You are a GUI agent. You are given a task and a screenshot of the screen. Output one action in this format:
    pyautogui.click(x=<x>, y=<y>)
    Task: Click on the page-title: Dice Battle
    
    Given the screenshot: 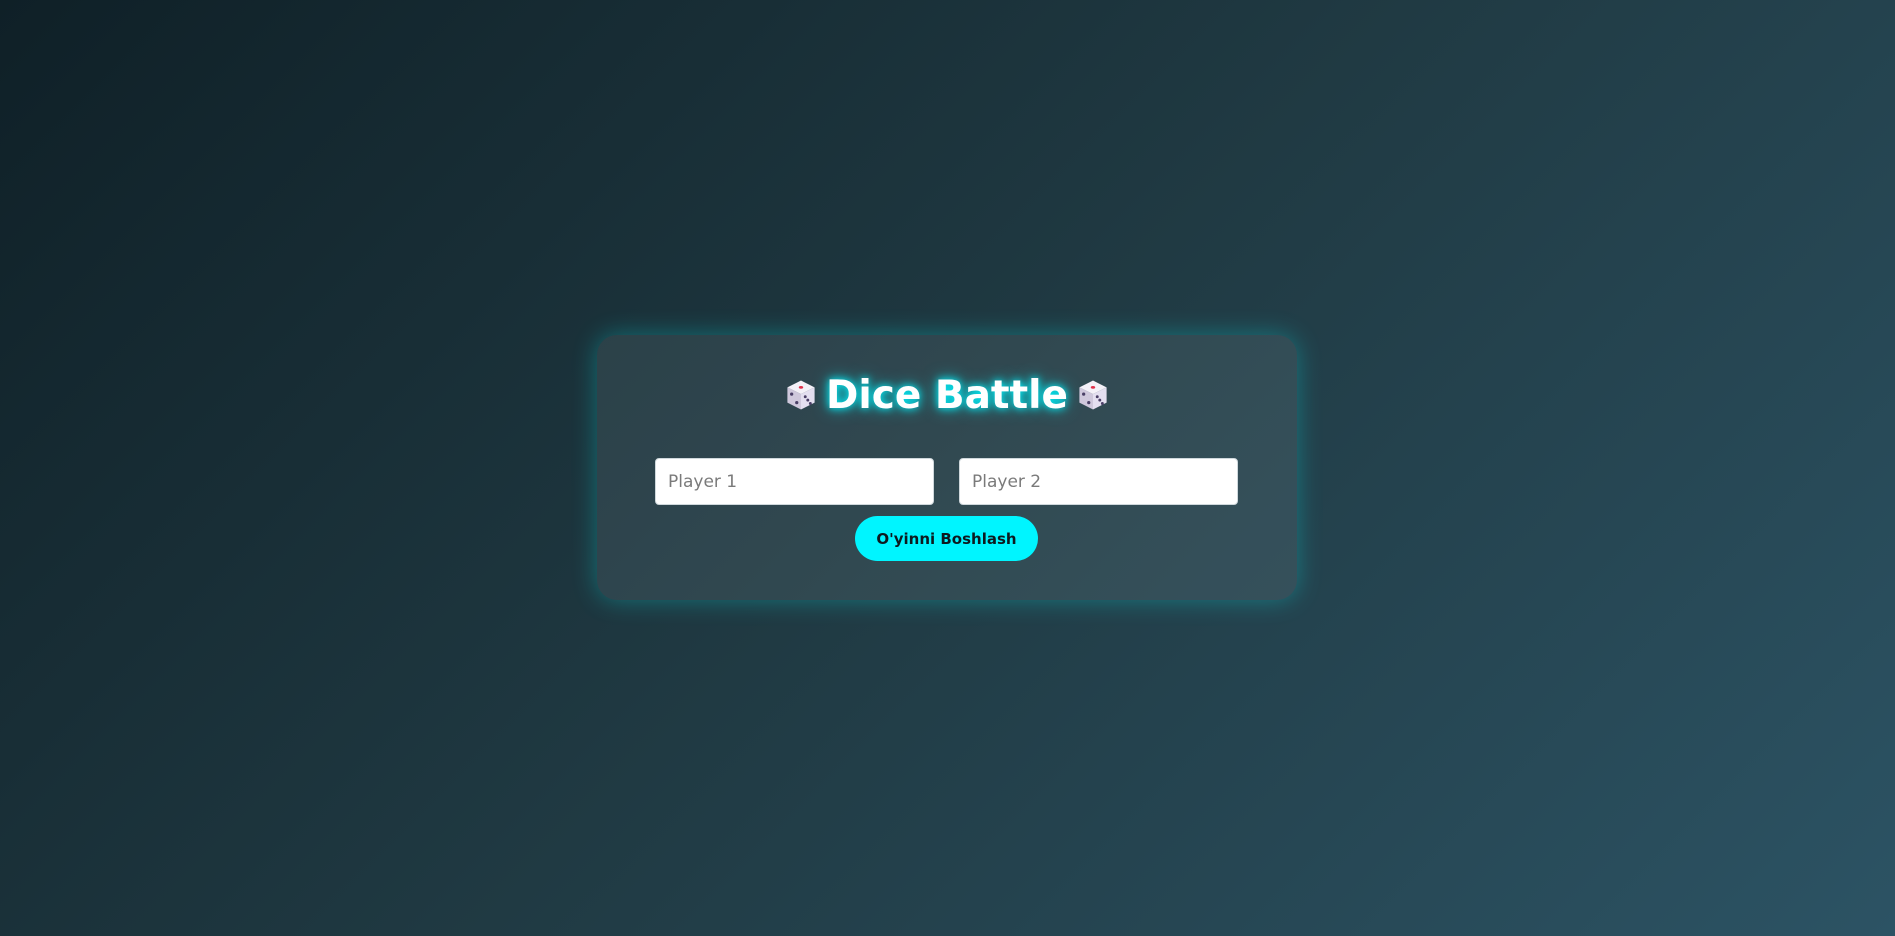 What is the action you would take?
    pyautogui.click(x=947, y=395)
    